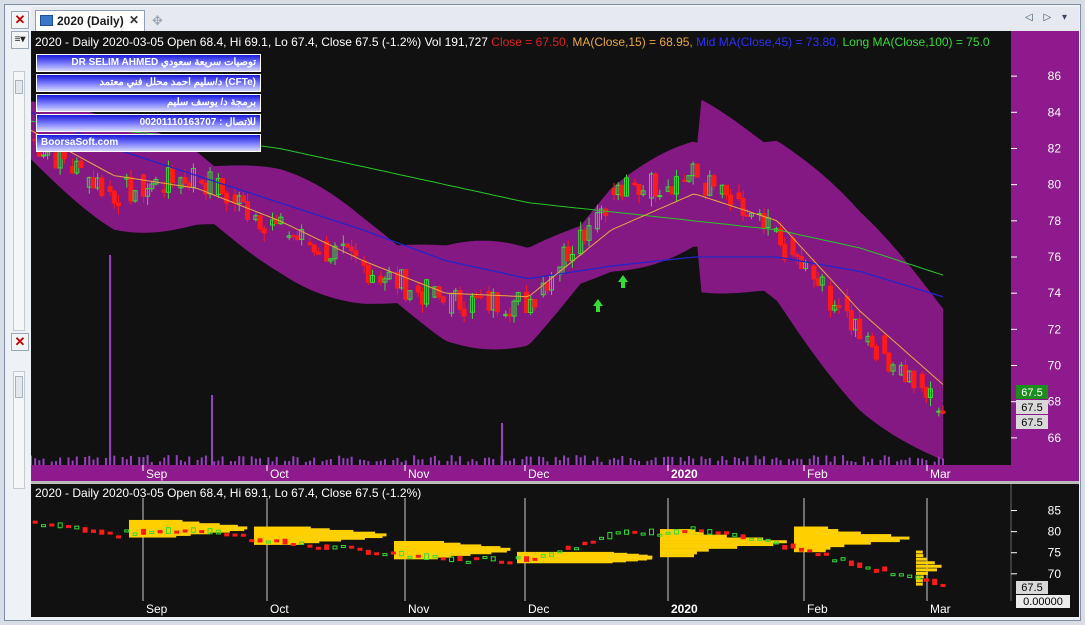 The height and width of the screenshot is (625, 1085). I want to click on profile-y-label: 75, so click(1055, 553).